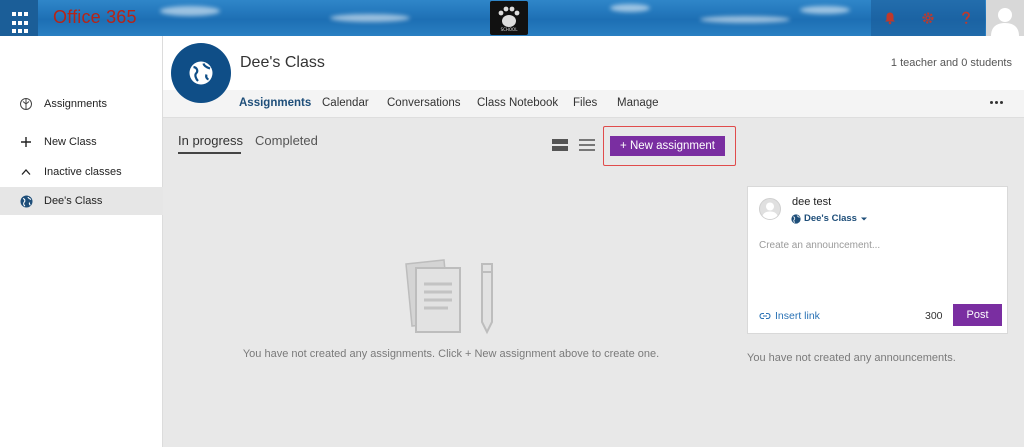 The width and height of the screenshot is (1024, 447). I want to click on class-badge, so click(201, 73).